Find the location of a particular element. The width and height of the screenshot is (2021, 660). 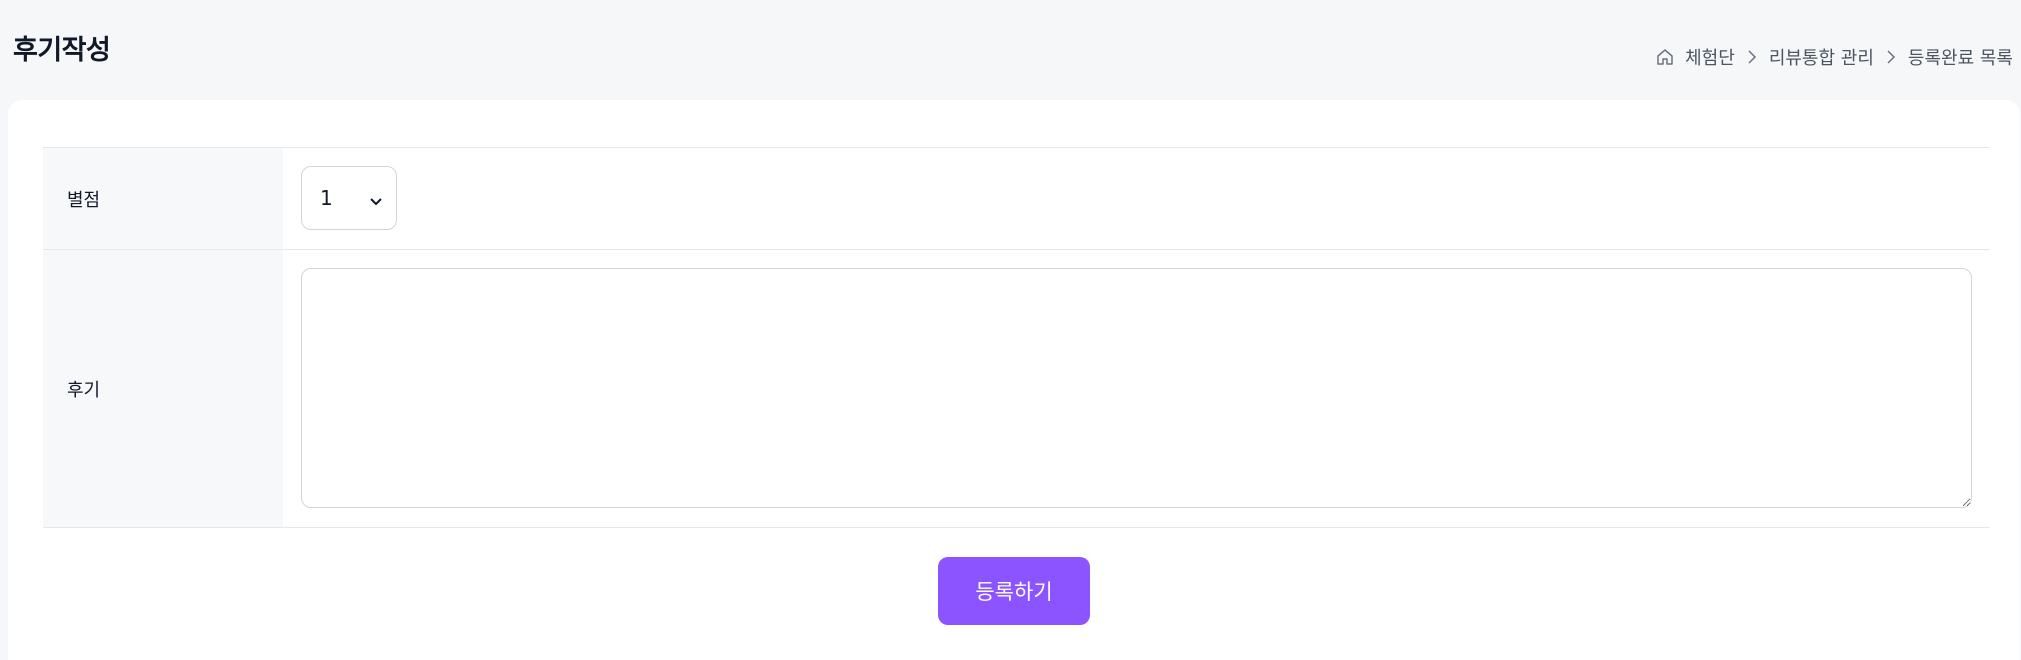

breadcrumb: 체험단 리뷰통합 관리 등록완료 목록 is located at coordinates (1834, 57).